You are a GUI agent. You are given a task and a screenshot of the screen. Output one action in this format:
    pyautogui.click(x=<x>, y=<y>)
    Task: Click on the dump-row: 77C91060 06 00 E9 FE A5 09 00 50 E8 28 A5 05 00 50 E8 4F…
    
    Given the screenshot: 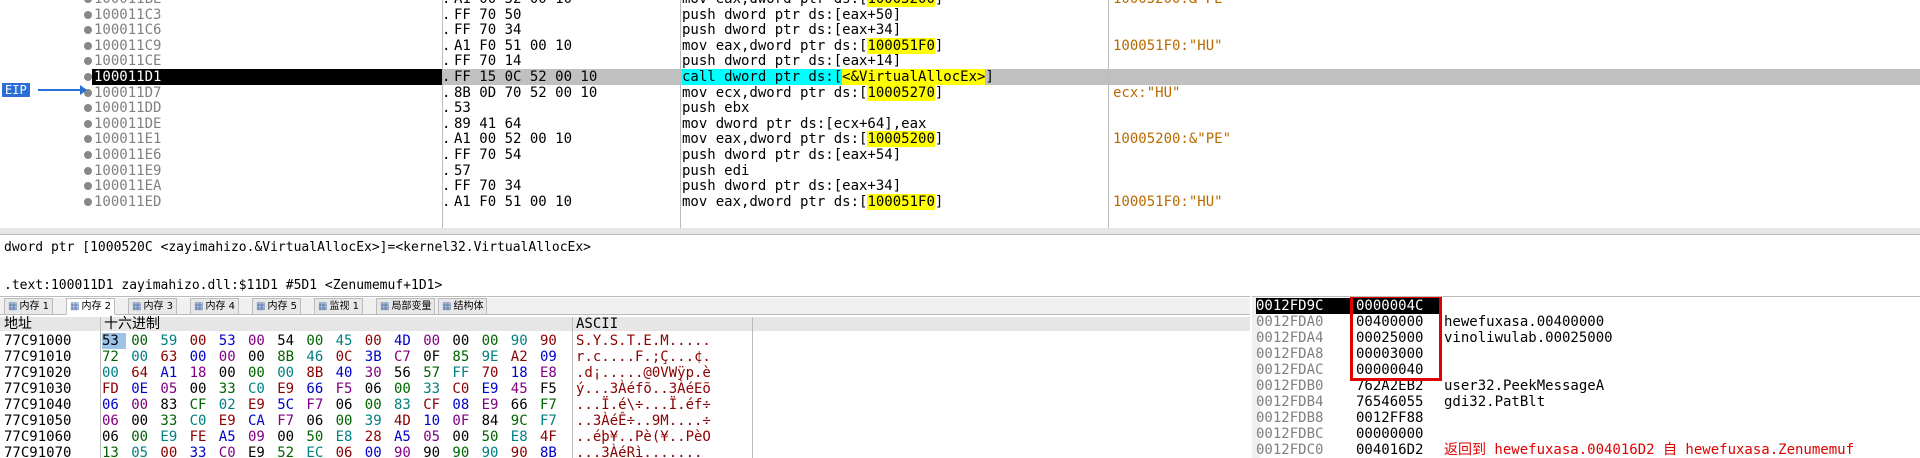 What is the action you would take?
    pyautogui.click(x=625, y=437)
    